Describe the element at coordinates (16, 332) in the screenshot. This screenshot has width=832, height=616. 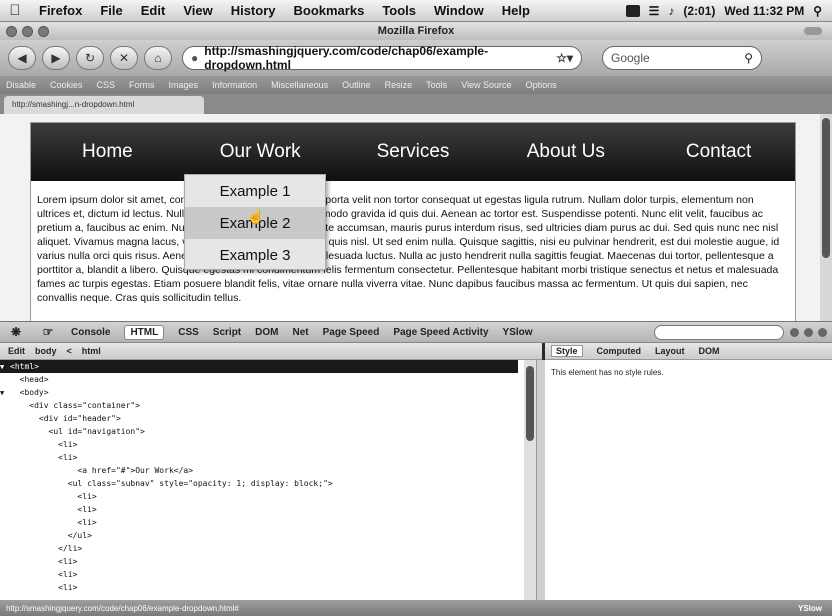
I see `firebug-icon: ❋` at that location.